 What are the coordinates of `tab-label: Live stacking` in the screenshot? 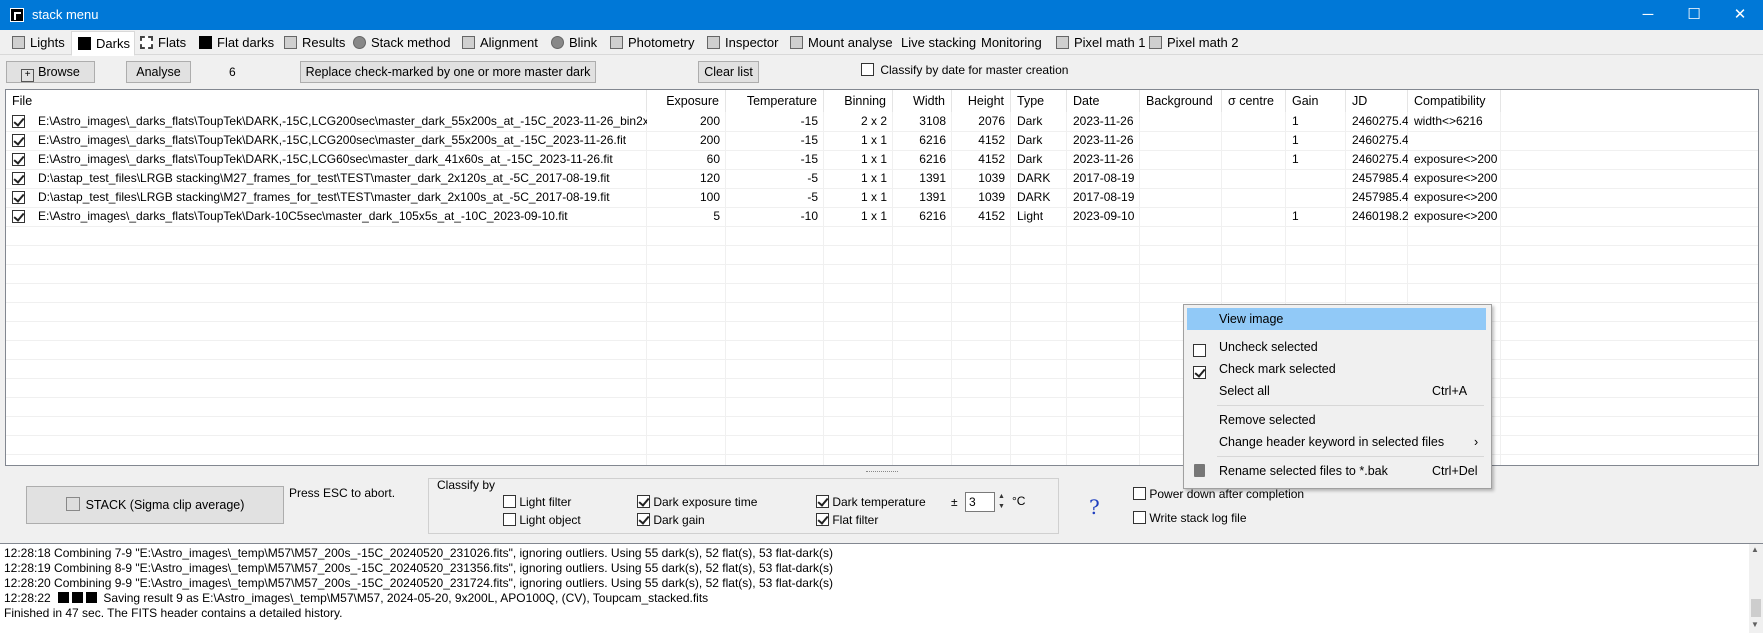 It's located at (939, 42).